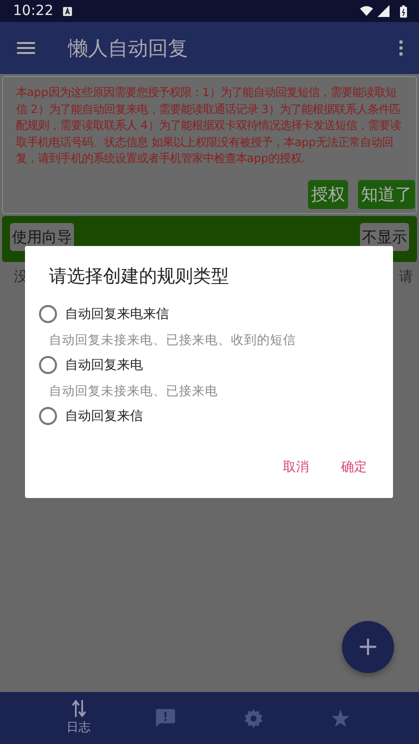  I want to click on dialog-button: 取消, so click(296, 467).